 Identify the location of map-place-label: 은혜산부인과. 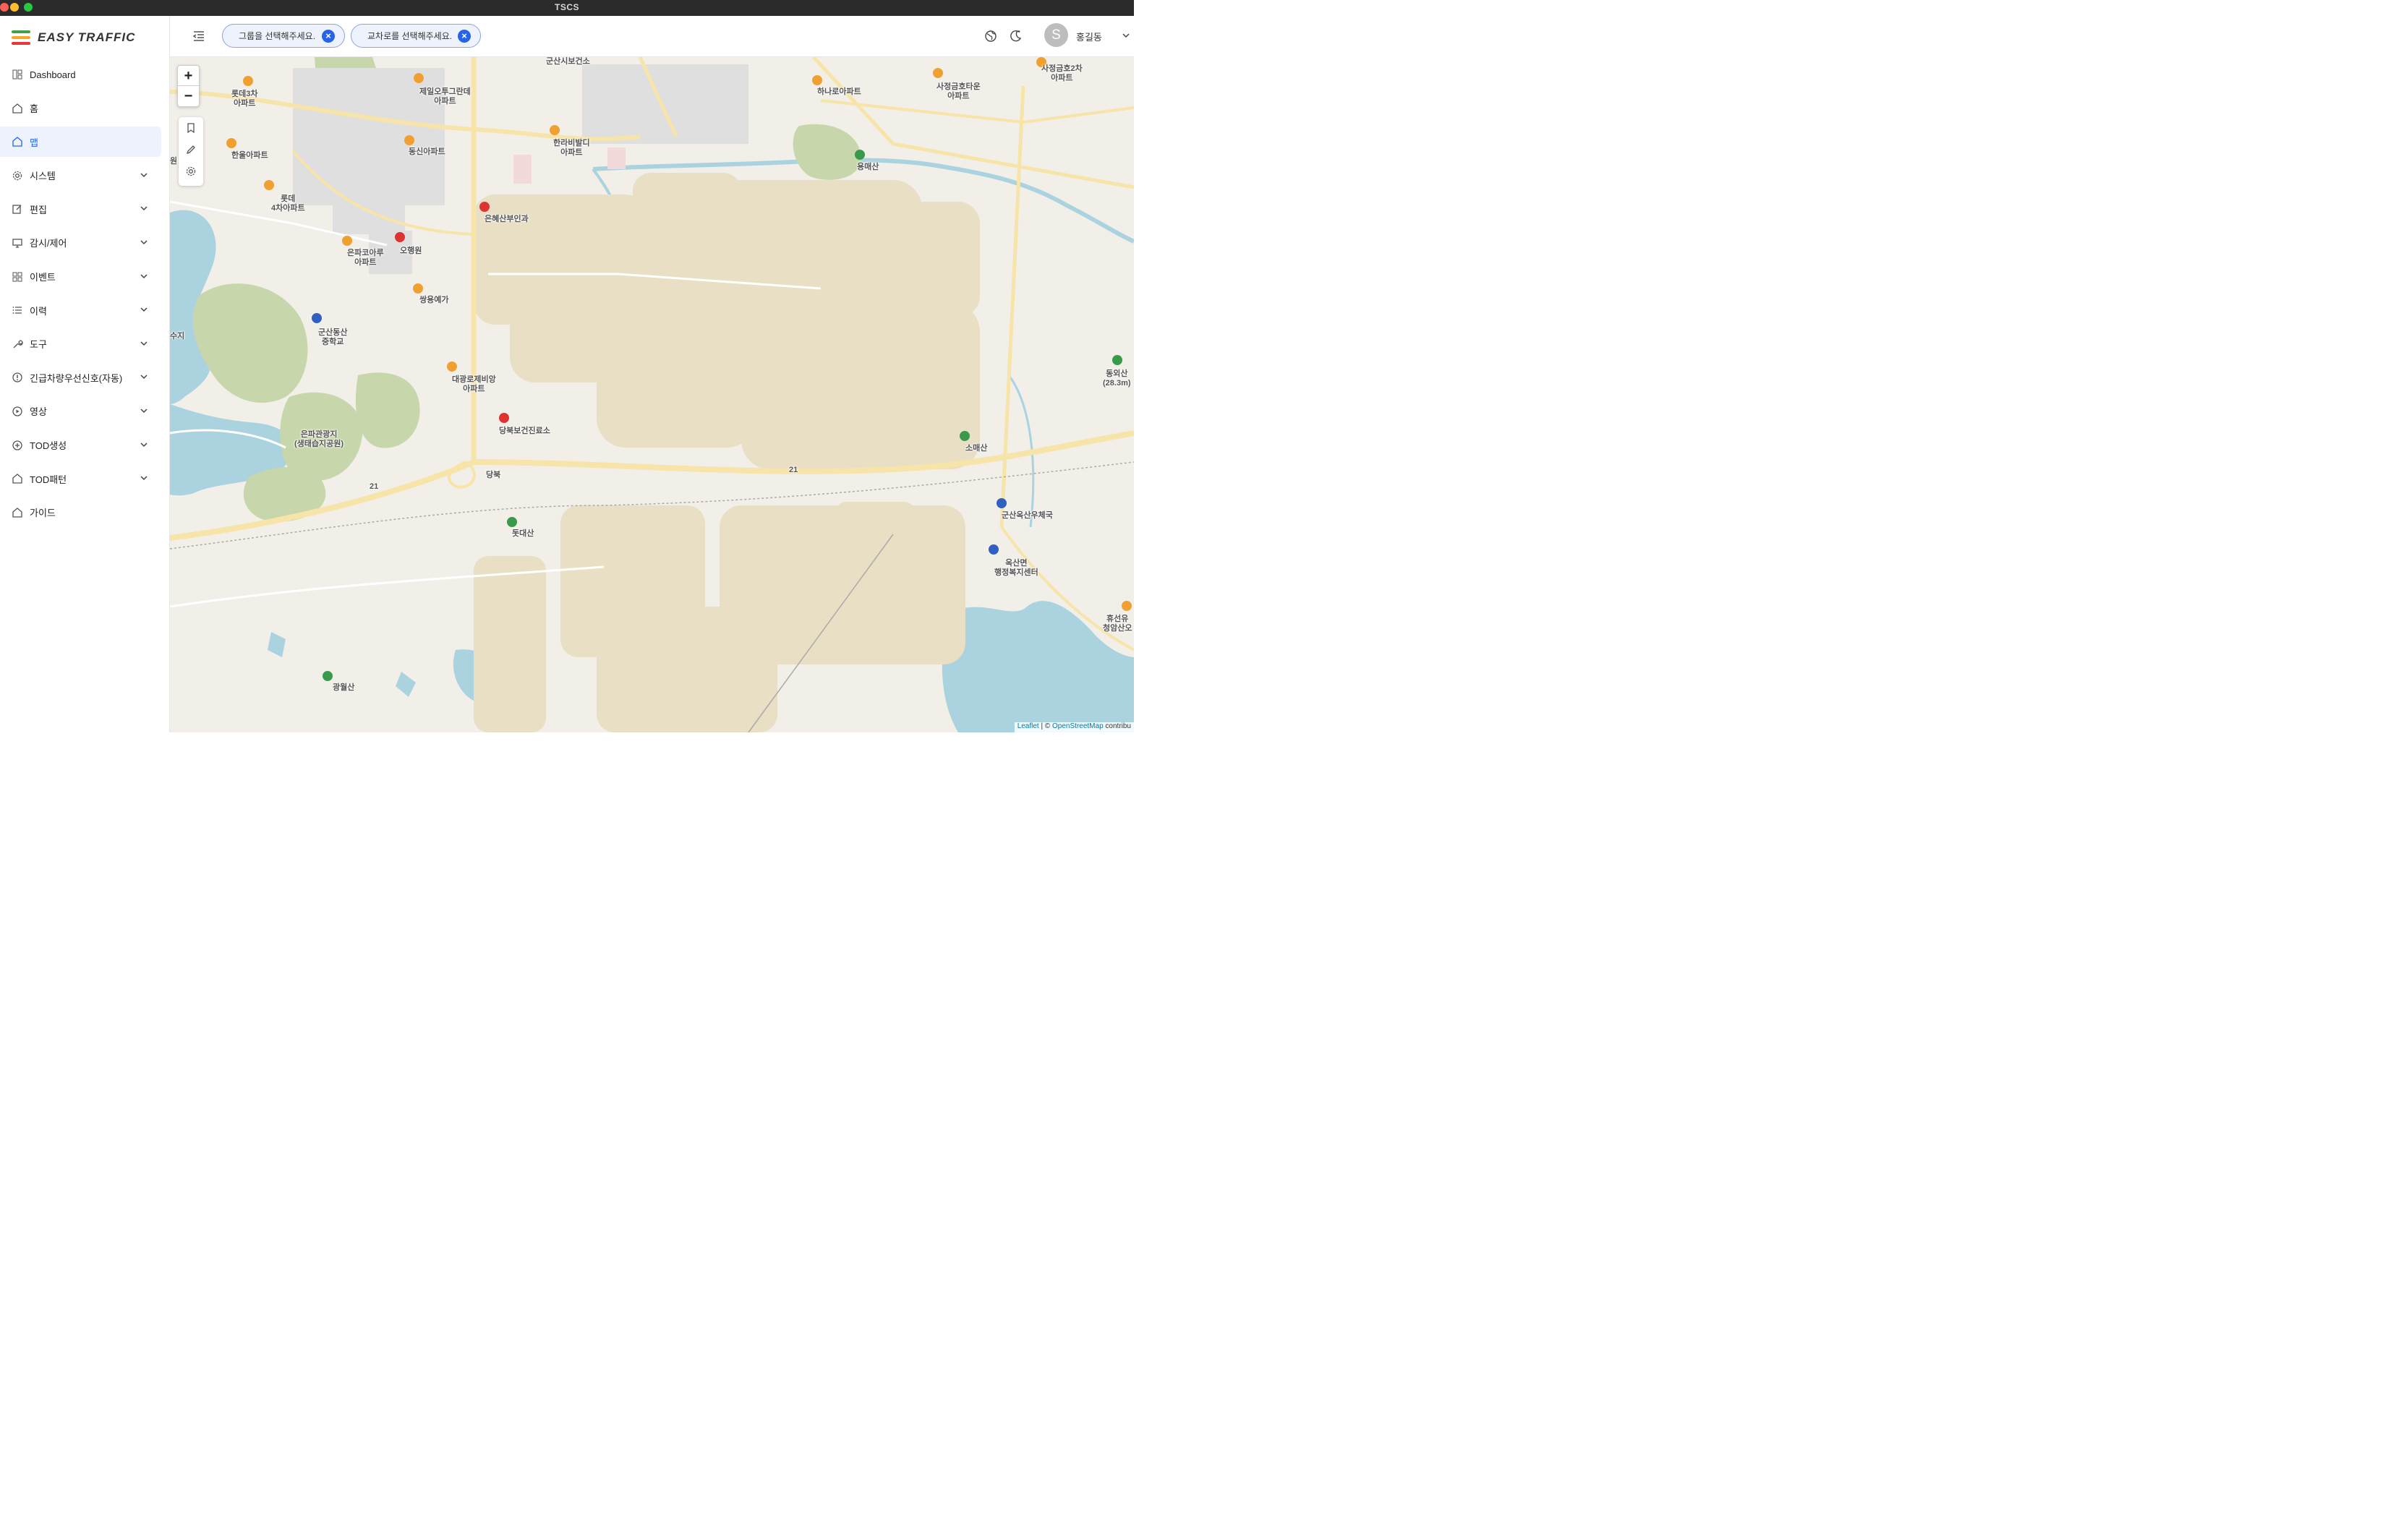
(507, 219).